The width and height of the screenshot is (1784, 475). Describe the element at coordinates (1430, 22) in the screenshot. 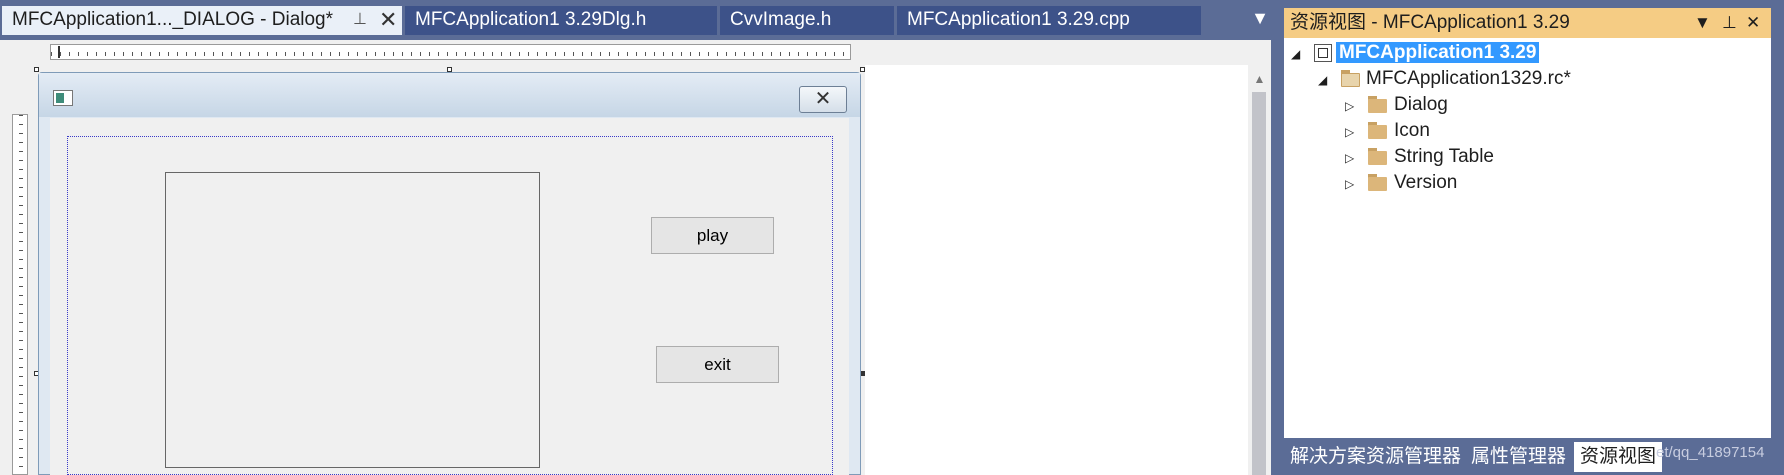

I see `panel-title: 资源视图 - MFCApplication1 3.29` at that location.